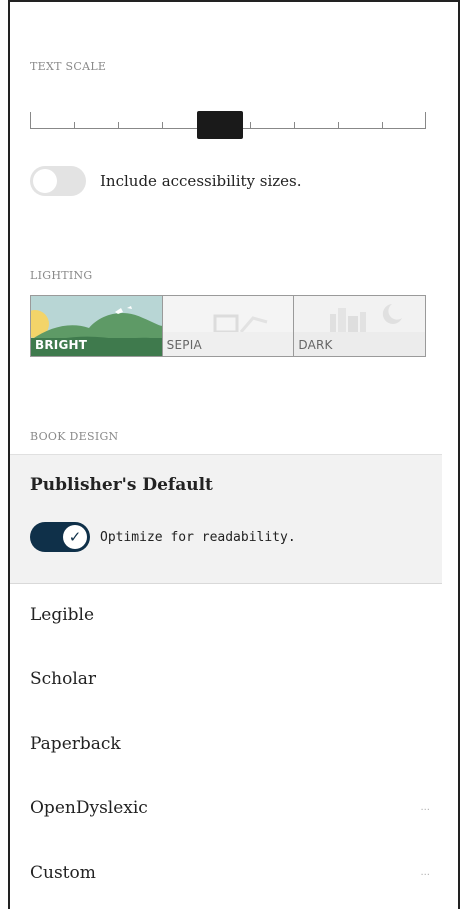 The height and width of the screenshot is (909, 462). Describe the element at coordinates (63, 873) in the screenshot. I see `design-item-label: Custom` at that location.